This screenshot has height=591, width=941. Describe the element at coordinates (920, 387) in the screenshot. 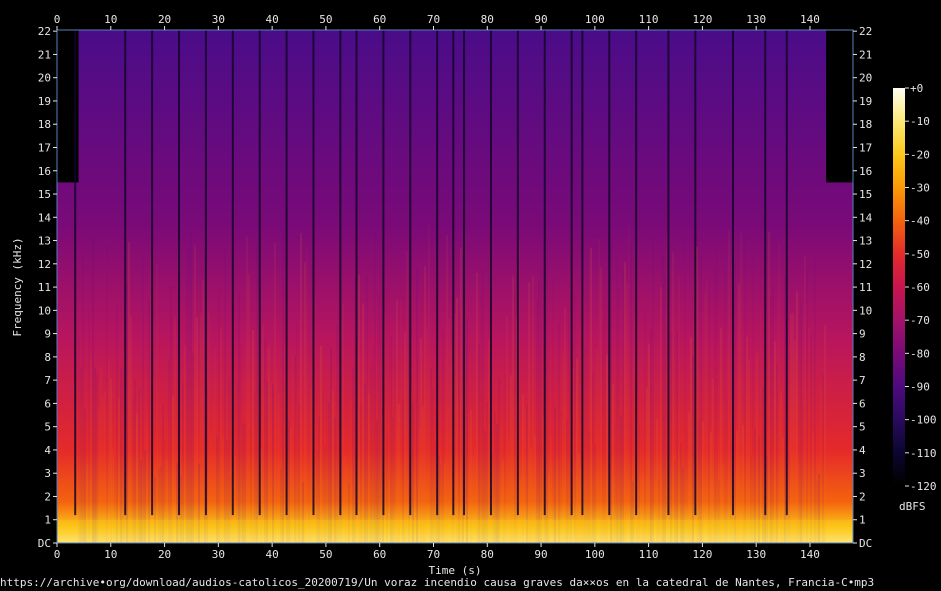

I see `colorbar-tick-label: -90` at that location.